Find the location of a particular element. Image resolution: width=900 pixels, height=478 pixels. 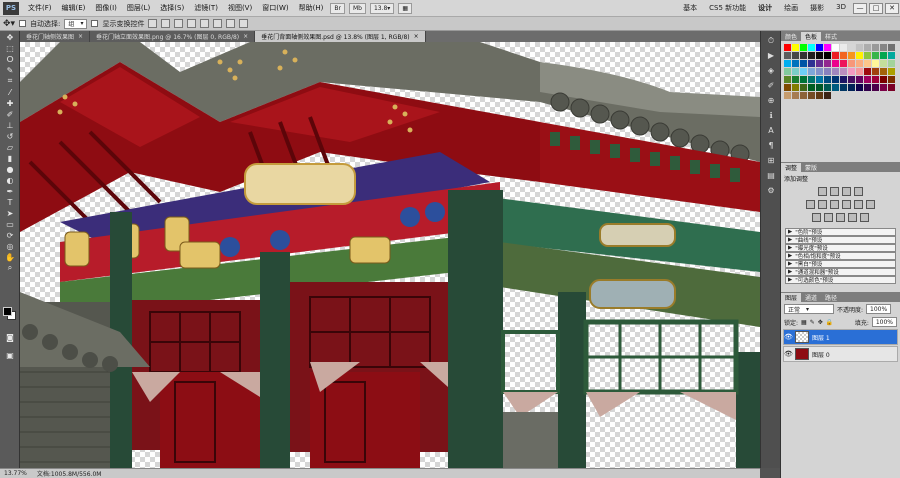

levels-icon is located at coordinates (834, 191).